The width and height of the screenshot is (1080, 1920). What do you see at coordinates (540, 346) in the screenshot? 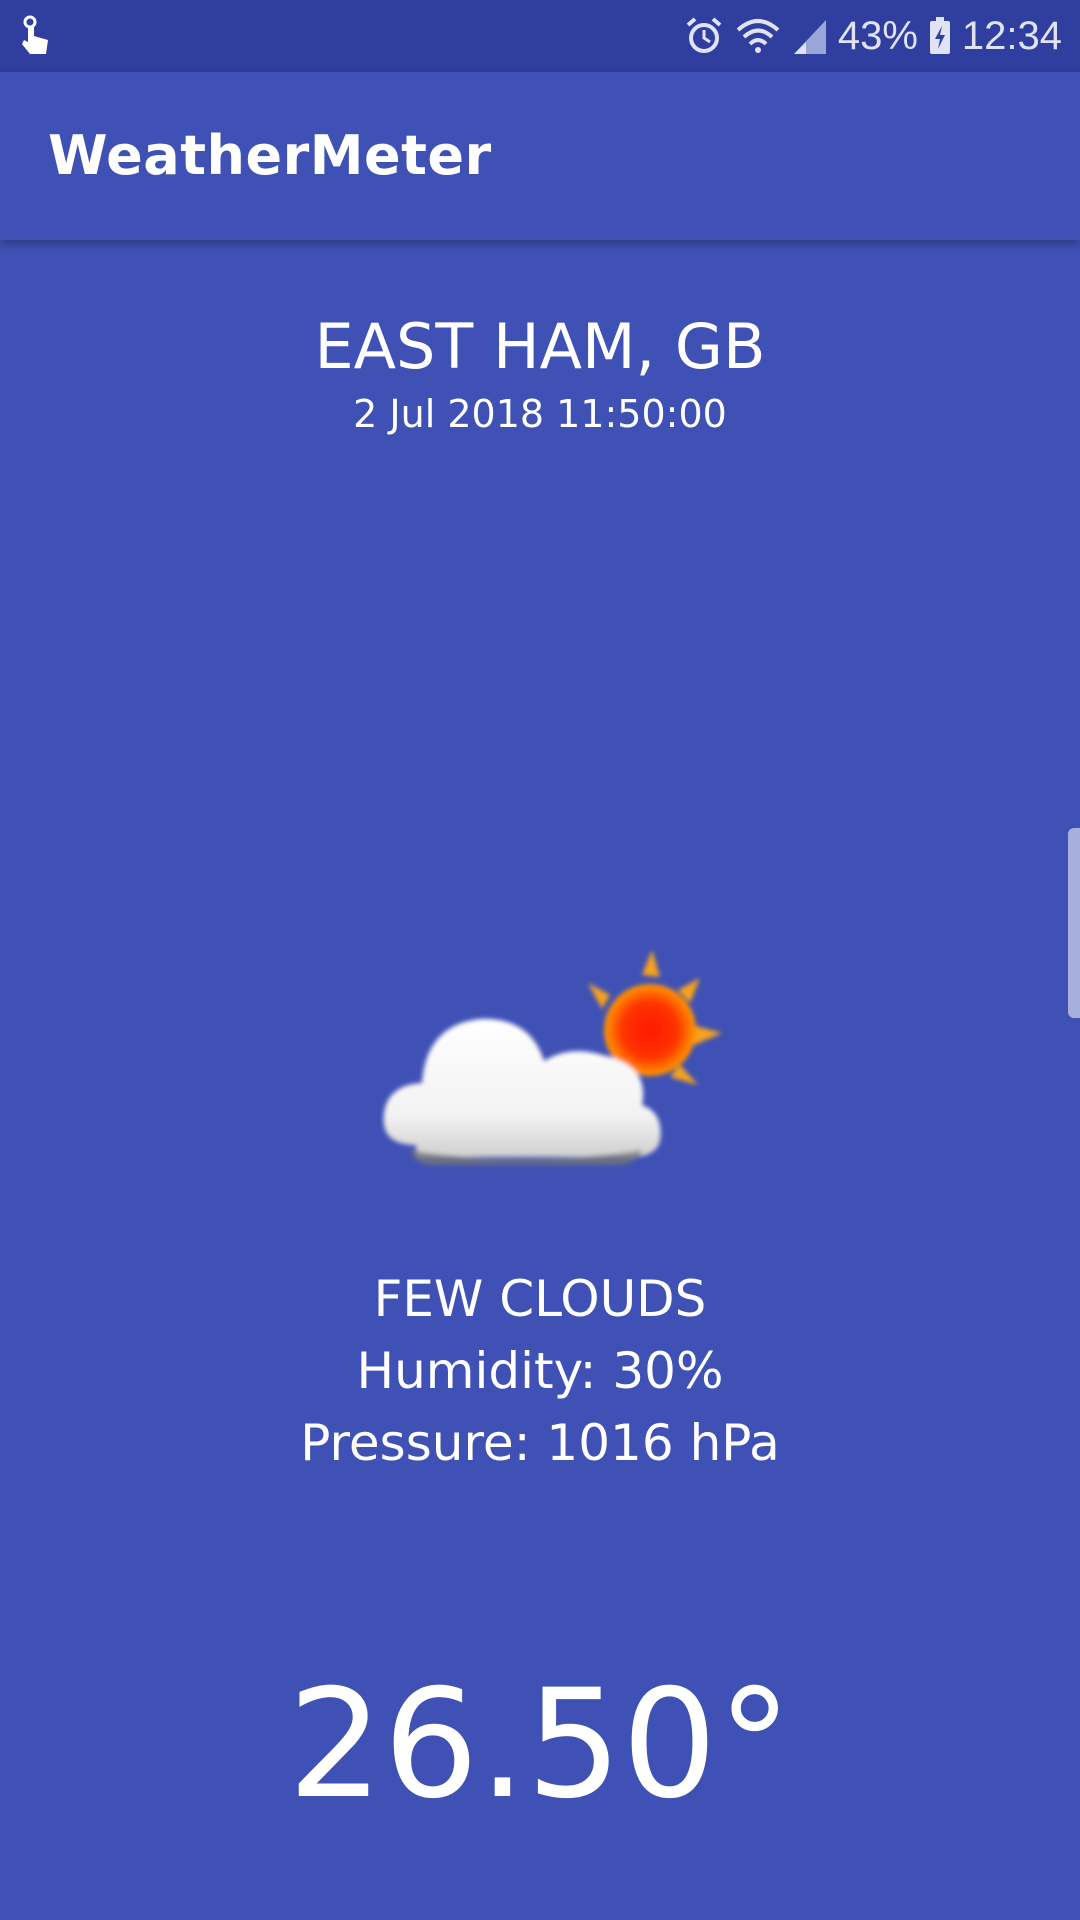
I see `location-label: EAST HAM, GB` at bounding box center [540, 346].